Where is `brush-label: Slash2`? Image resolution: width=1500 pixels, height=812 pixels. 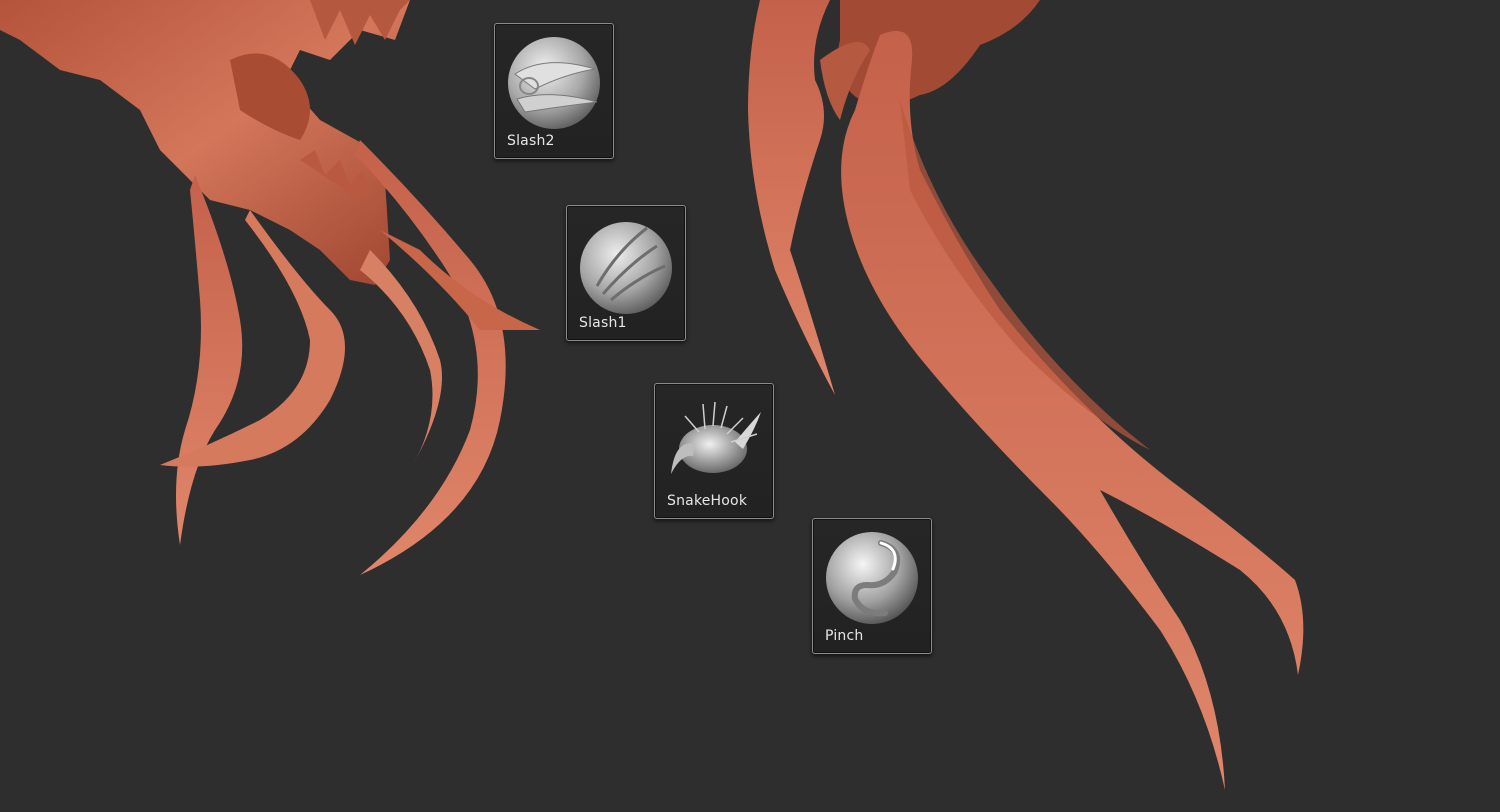 brush-label: Slash2 is located at coordinates (531, 141).